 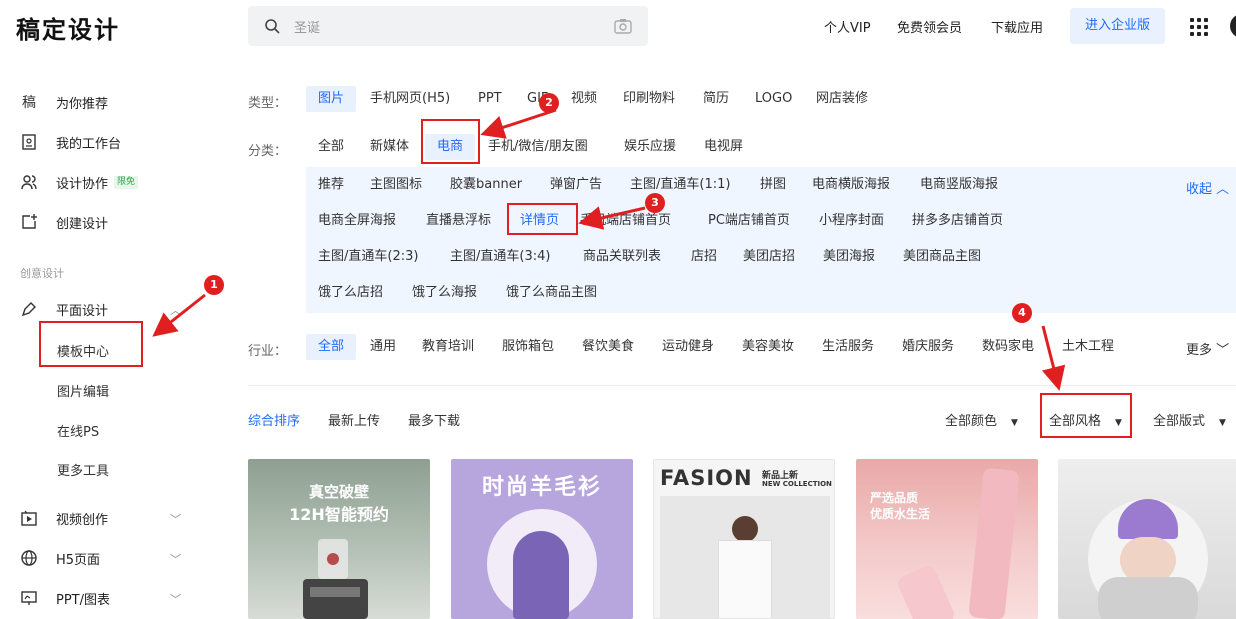 I want to click on category-chip-tv: 电视屏, so click(x=723, y=147).